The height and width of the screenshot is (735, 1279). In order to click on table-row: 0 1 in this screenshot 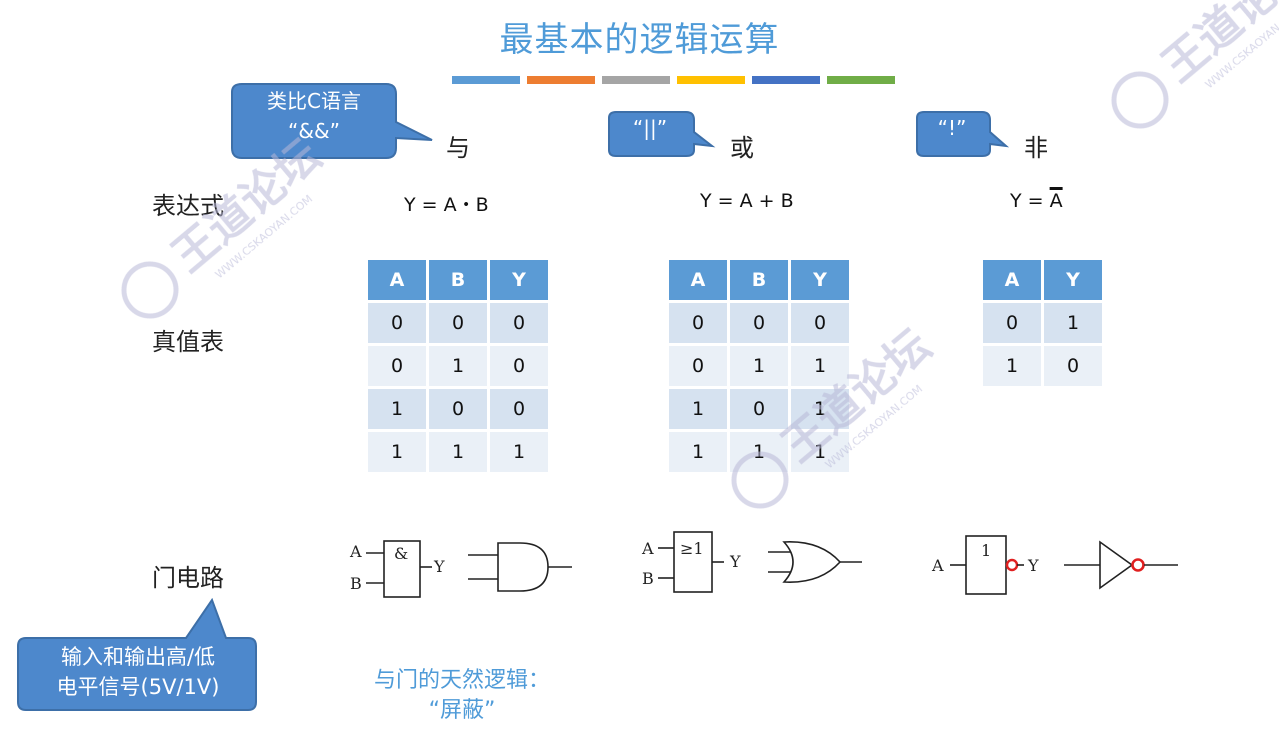, I will do `click(1042, 323)`.